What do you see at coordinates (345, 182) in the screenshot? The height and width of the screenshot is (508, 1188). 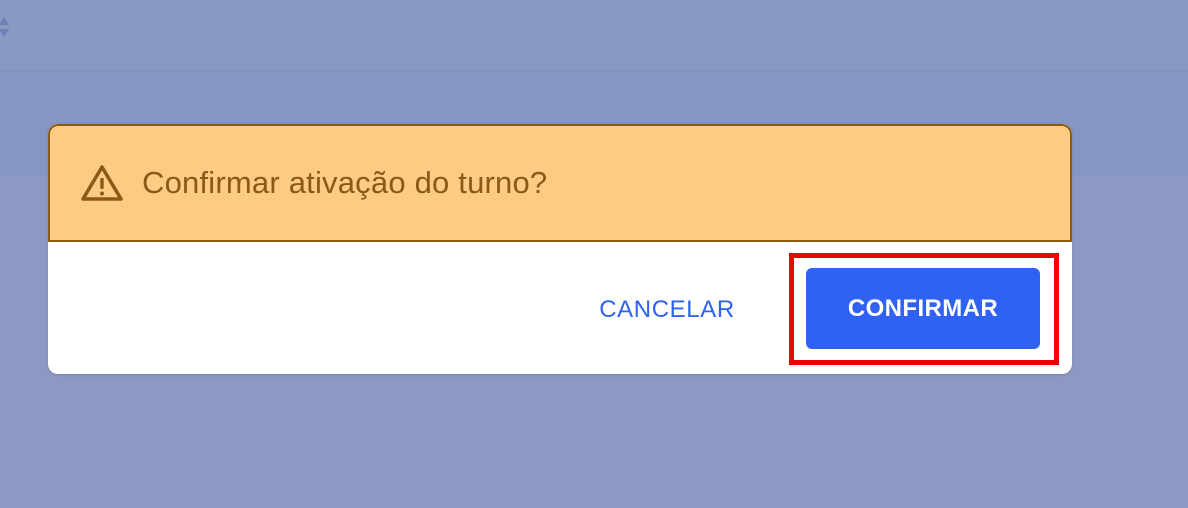 I see `dialog-title: Confirmar ativação do turno?` at bounding box center [345, 182].